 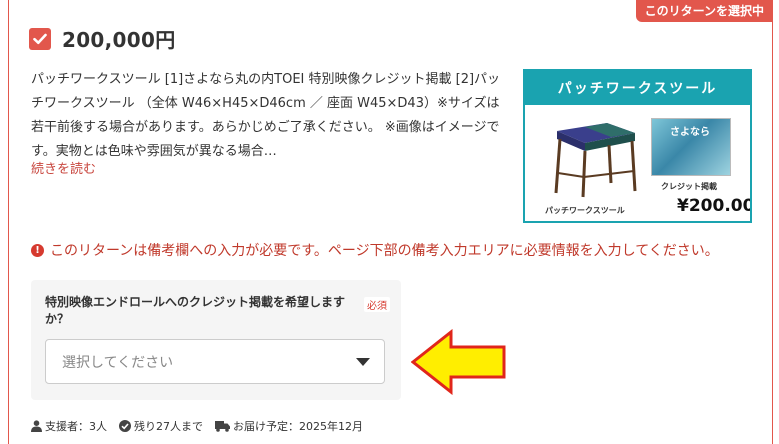 What do you see at coordinates (168, 426) in the screenshot?
I see `remaining-count: 残り27人まで` at bounding box center [168, 426].